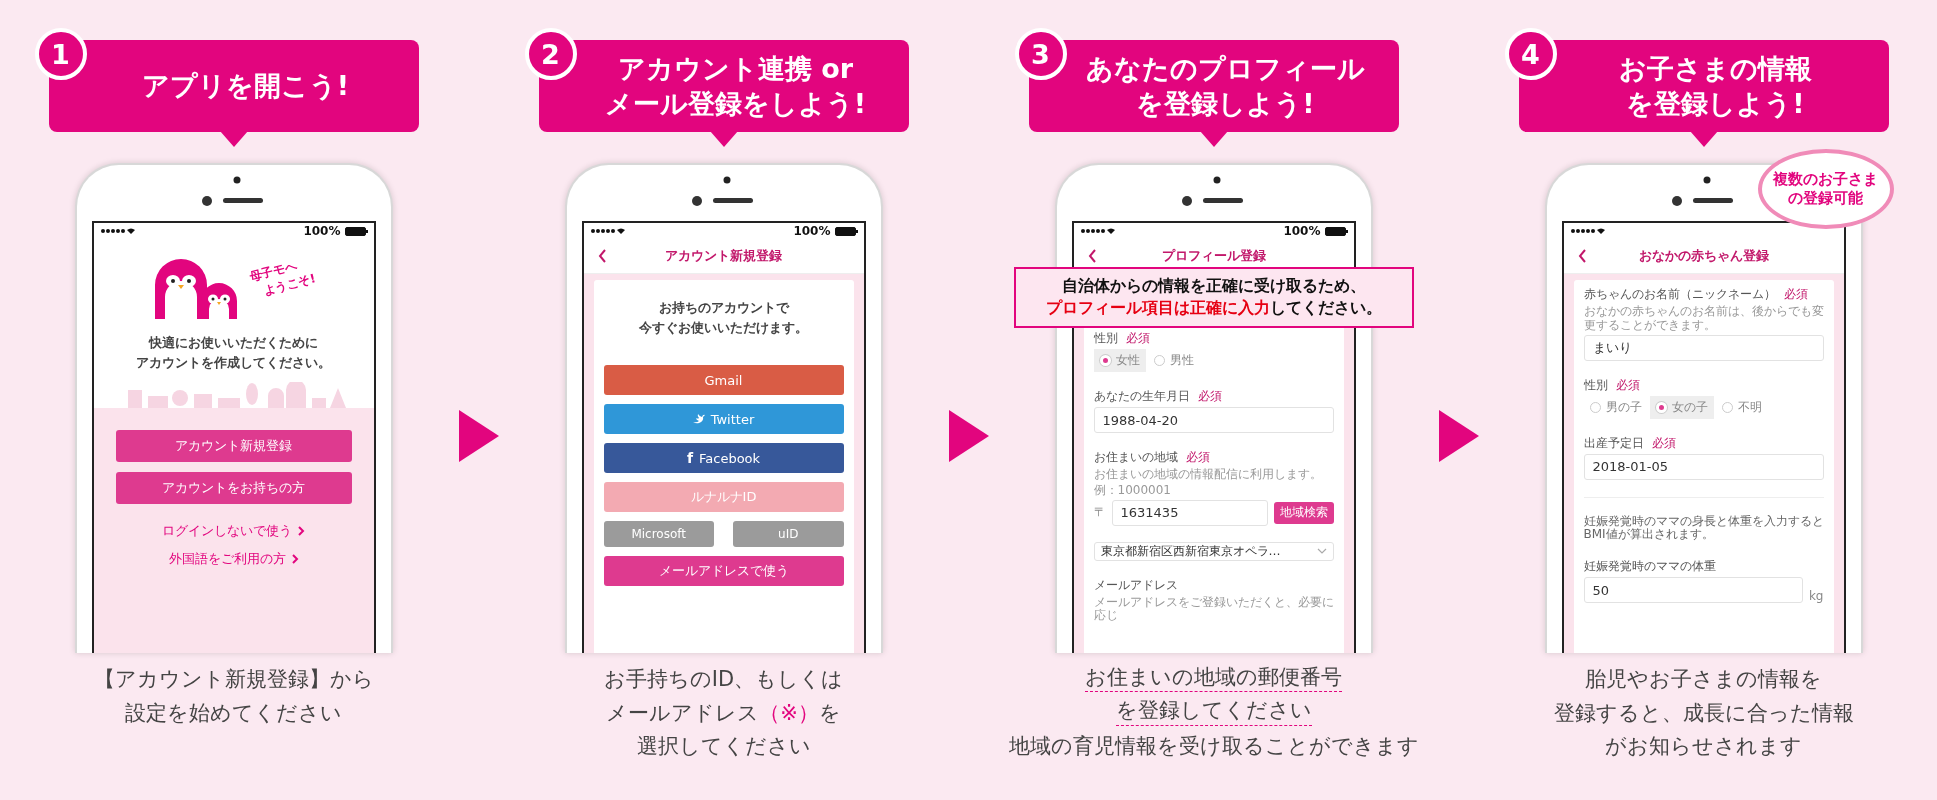 The width and height of the screenshot is (1937, 800). What do you see at coordinates (1213, 286) in the screenshot?
I see `notice-text: 自治体からの情報を正確に受け取るため、` at bounding box center [1213, 286].